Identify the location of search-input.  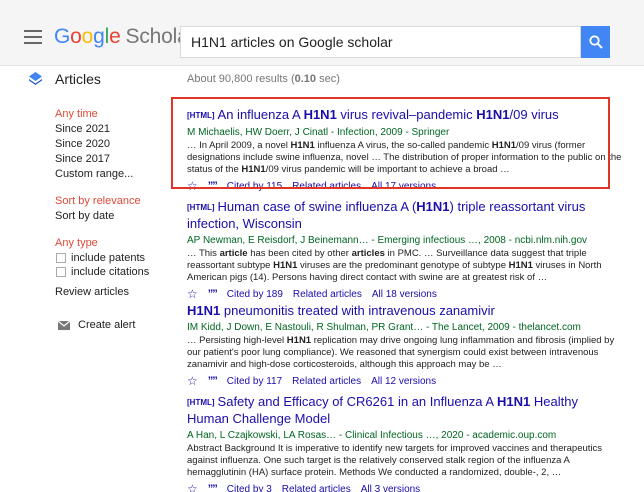
(380, 42).